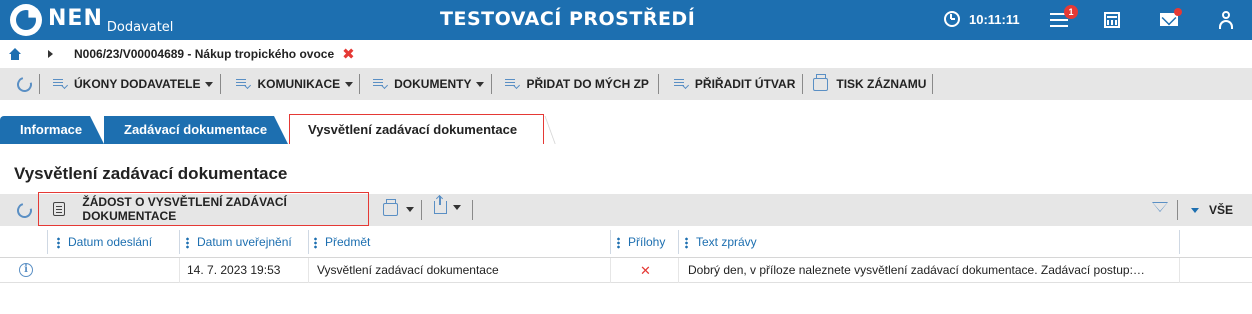 This screenshot has width=1252, height=314. Describe the element at coordinates (234, 270) in the screenshot. I see `cell-datum-uverejneni: 14. 7. 2023 19:53` at that location.